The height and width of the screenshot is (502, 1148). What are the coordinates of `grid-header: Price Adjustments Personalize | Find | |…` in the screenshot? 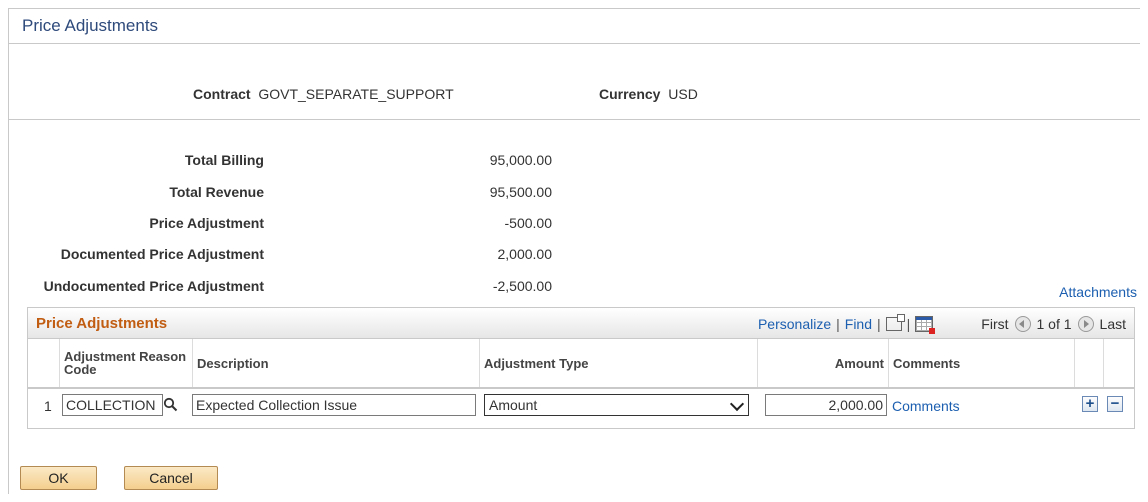 It's located at (581, 323).